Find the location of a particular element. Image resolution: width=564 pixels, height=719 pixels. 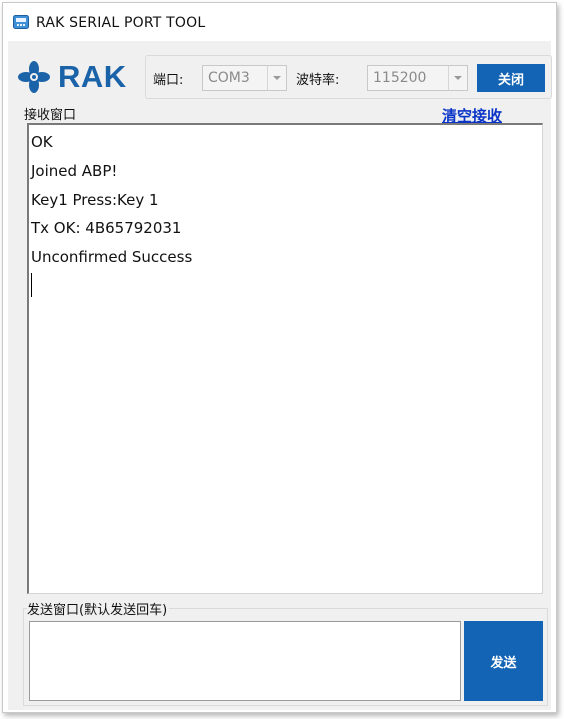

clear-receive-link: 清空接收 is located at coordinates (472, 115).